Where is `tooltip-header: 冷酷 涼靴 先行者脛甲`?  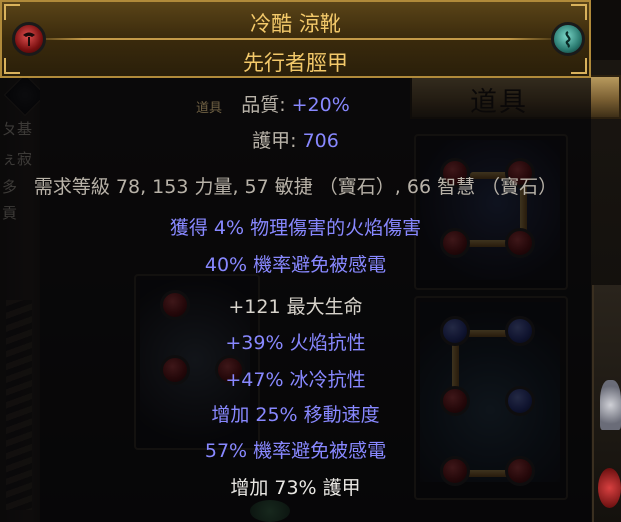
tooltip-header: 冷酷 涼靴 先行者脛甲 is located at coordinates (295, 39).